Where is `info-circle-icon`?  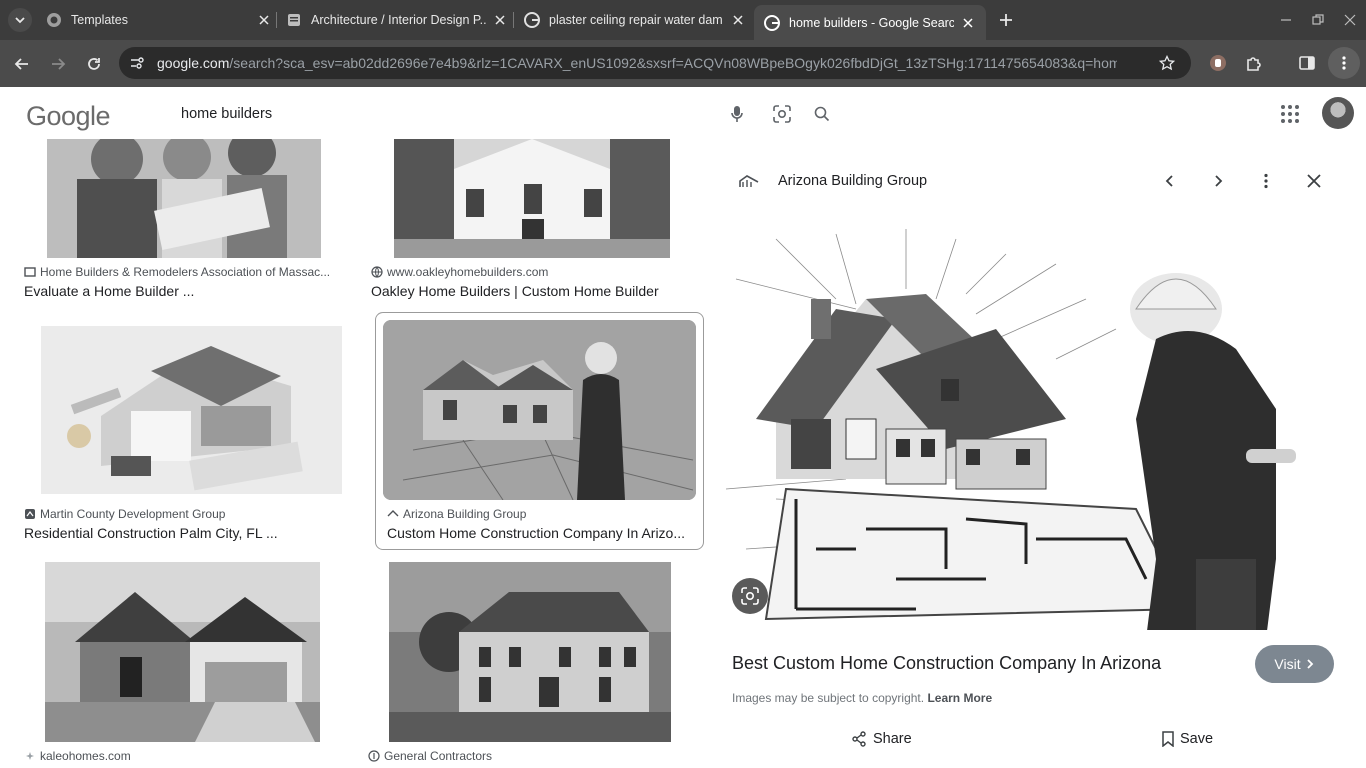
info-circle-icon is located at coordinates (374, 756).